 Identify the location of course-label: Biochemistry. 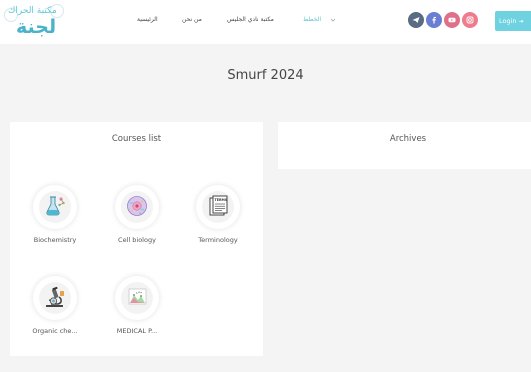
(55, 240).